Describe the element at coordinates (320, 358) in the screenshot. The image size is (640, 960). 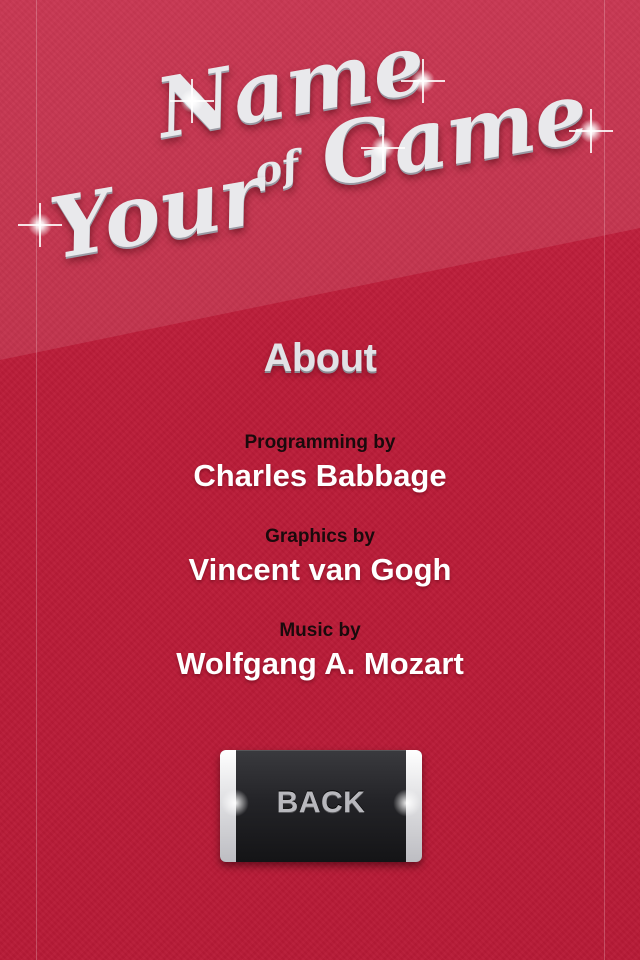
I see `about-title: About` at that location.